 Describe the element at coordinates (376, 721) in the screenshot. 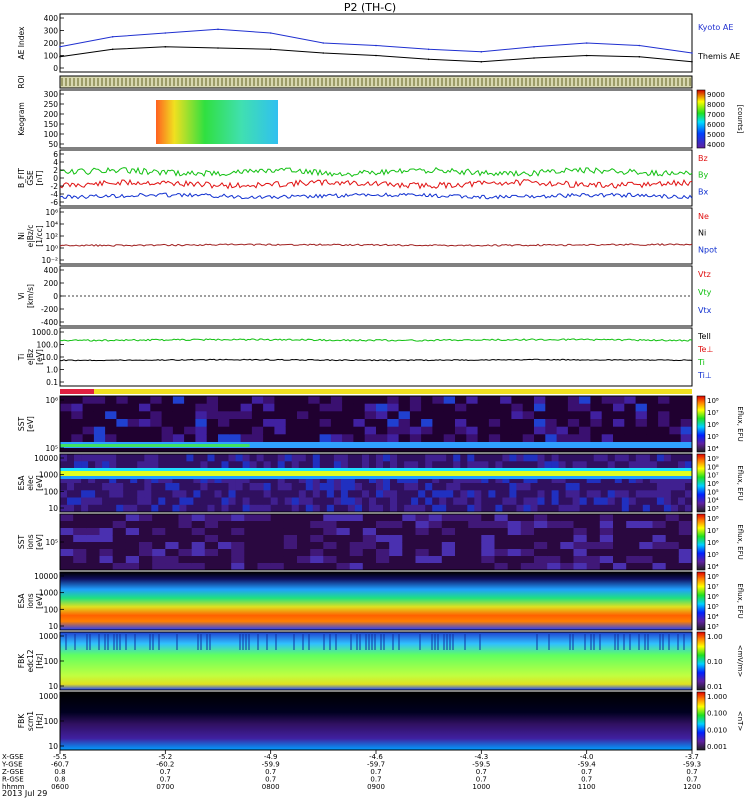

I see `fbk-b-spectrogram` at that location.